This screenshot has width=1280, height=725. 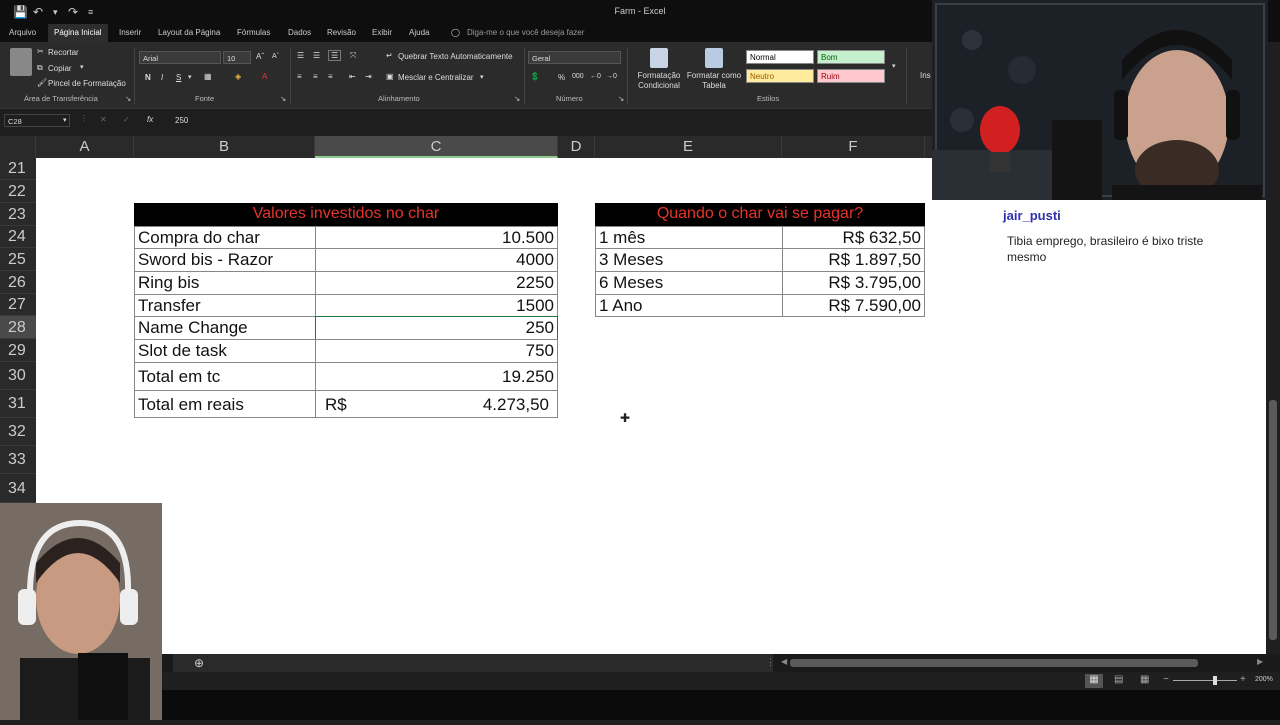 What do you see at coordinates (130, 32) in the screenshot?
I see `tab-inserir: Inserir` at bounding box center [130, 32].